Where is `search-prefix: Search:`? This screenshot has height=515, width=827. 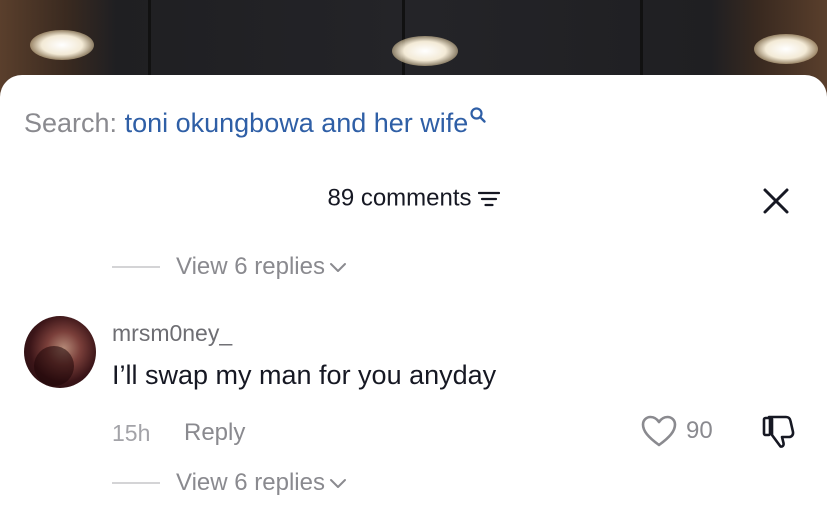 search-prefix: Search: is located at coordinates (71, 123).